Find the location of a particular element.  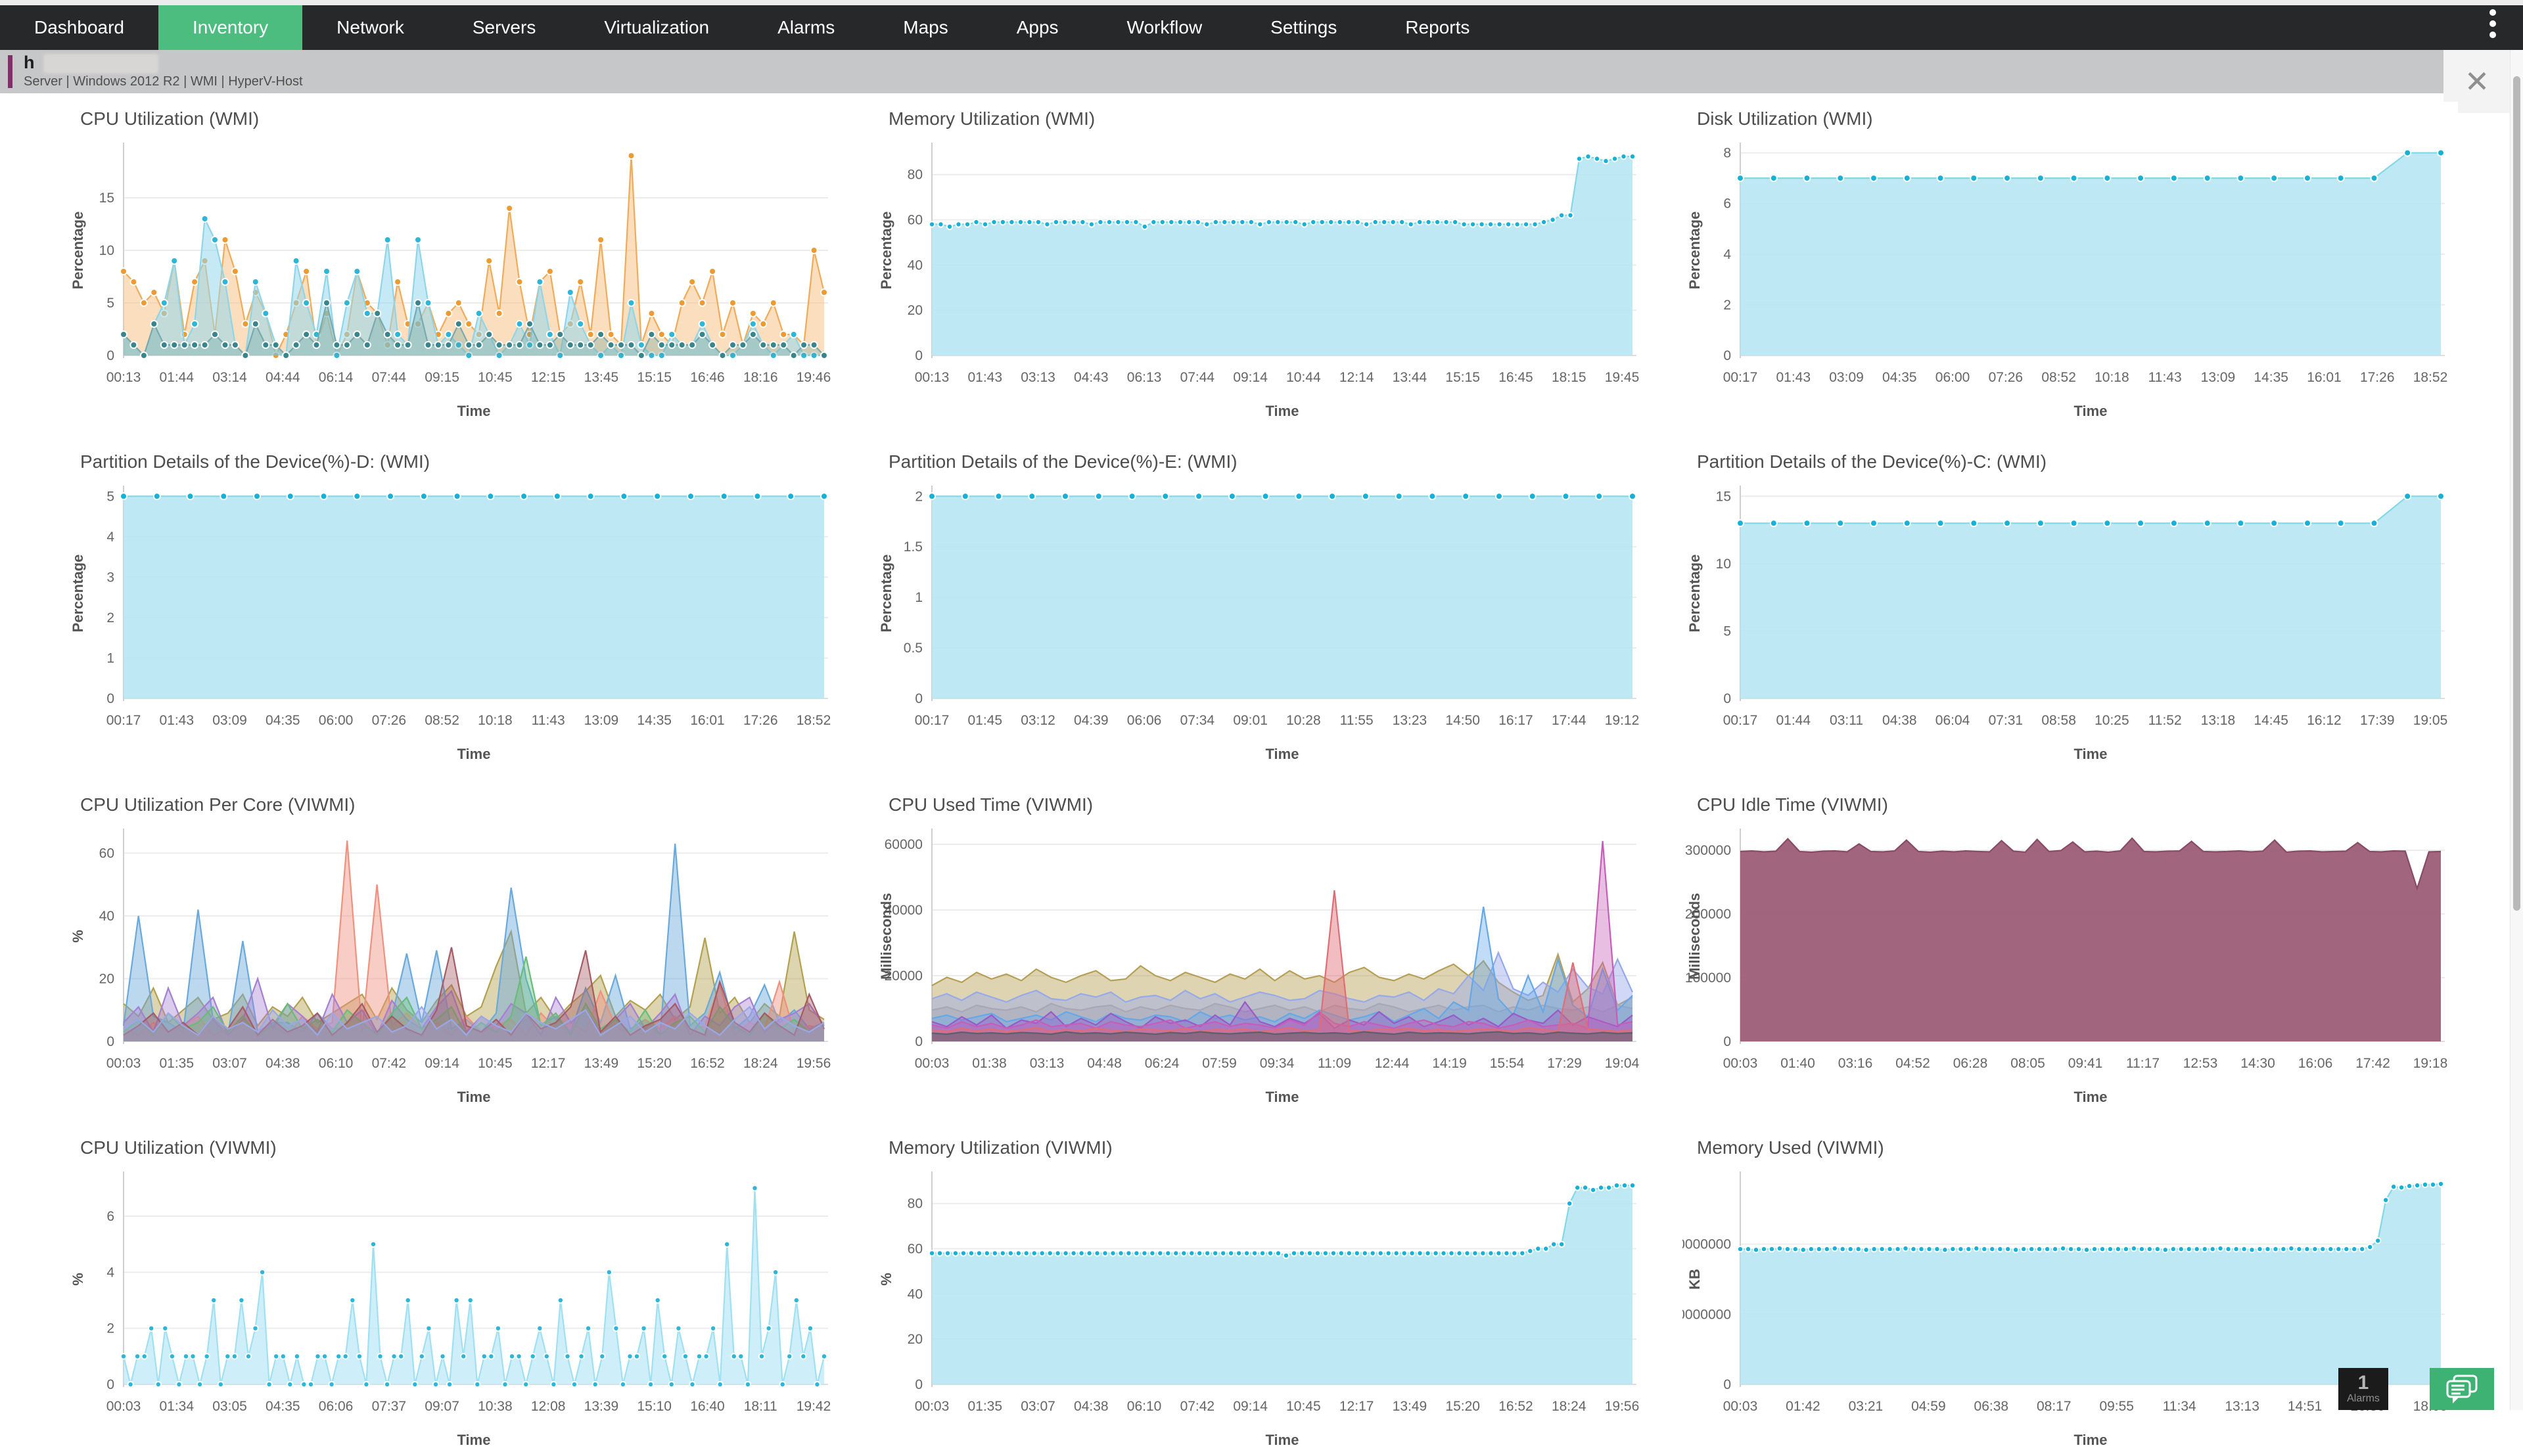

chart-title: Disk Utilization (WMI) is located at coordinates (1785, 118).